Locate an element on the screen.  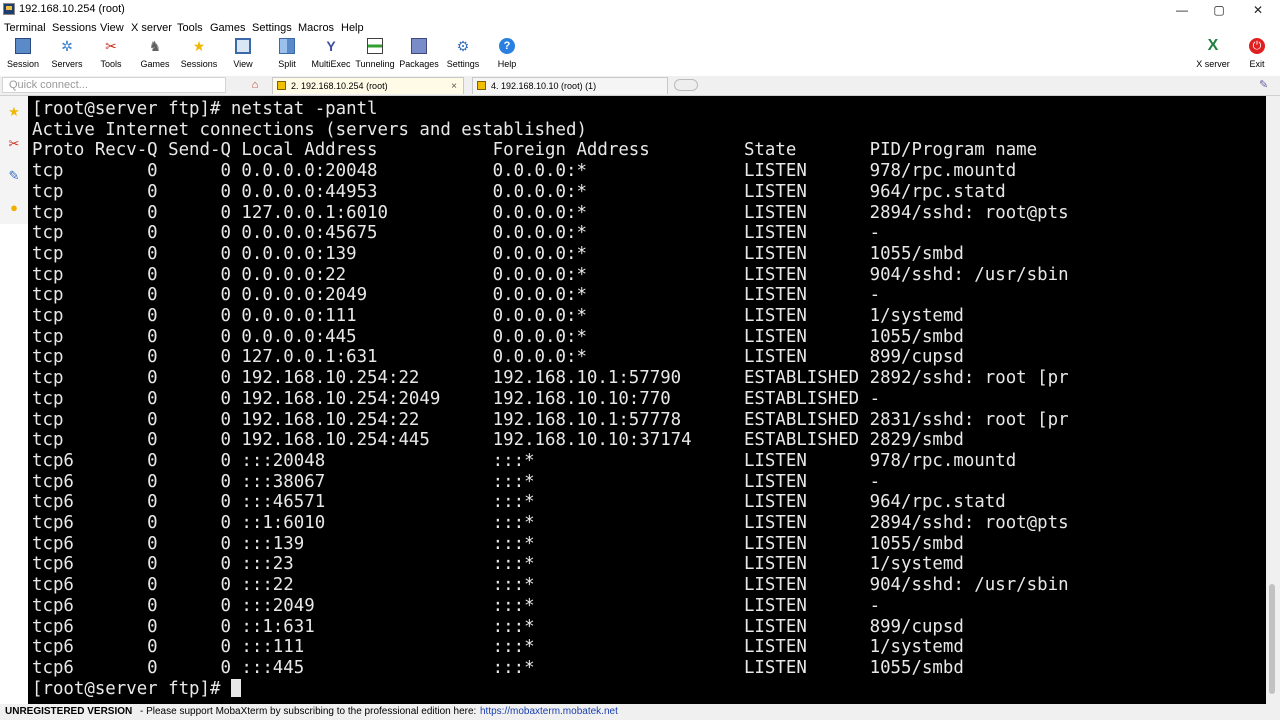
view-icon is located at coordinates (243, 46).